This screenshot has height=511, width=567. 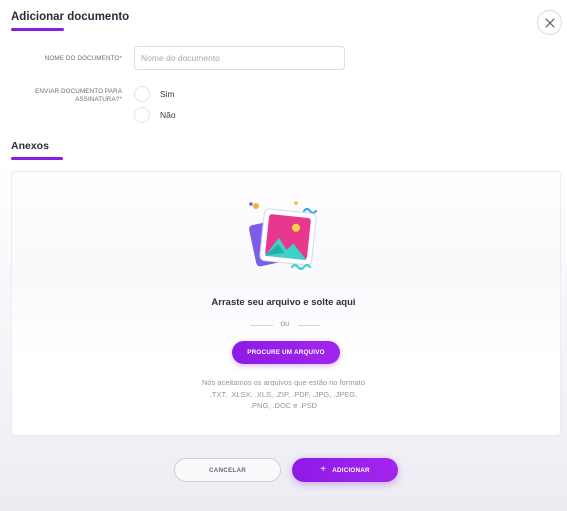 I want to click on close-button, so click(x=549, y=22).